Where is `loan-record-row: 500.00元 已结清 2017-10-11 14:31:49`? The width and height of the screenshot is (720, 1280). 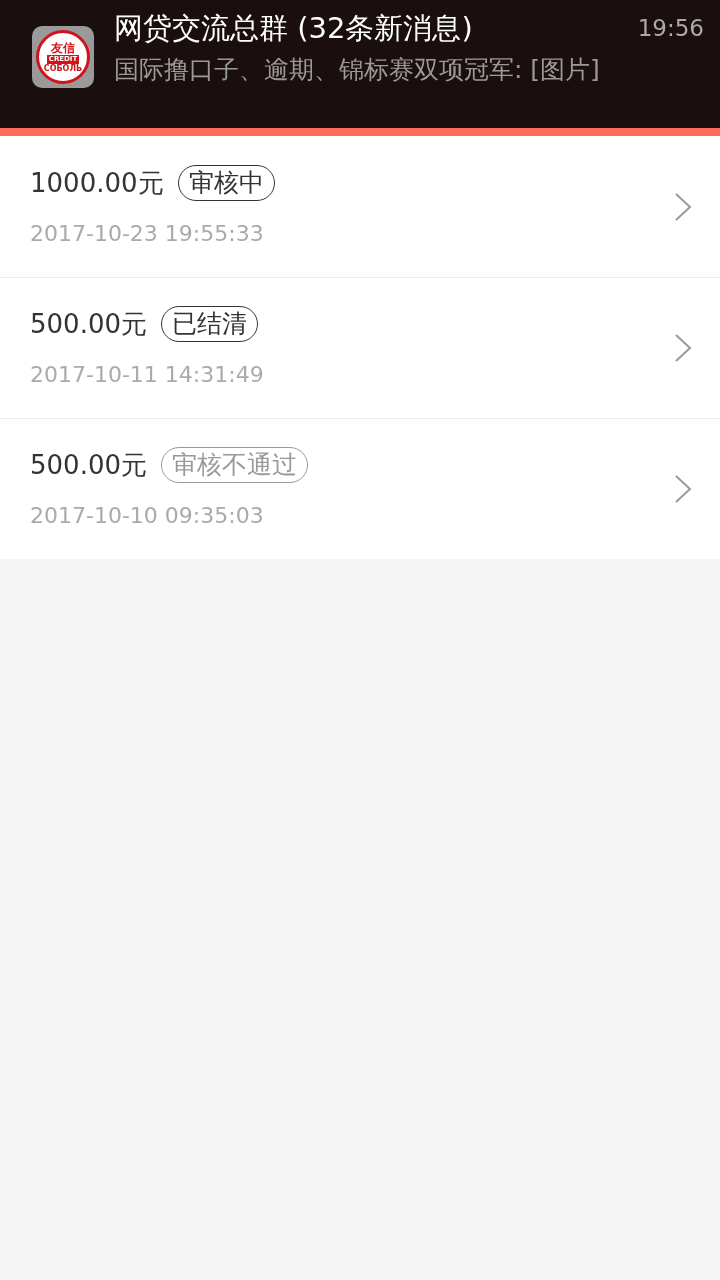 loan-record-row: 500.00元 已结清 2017-10-11 14:31:49 is located at coordinates (360, 347).